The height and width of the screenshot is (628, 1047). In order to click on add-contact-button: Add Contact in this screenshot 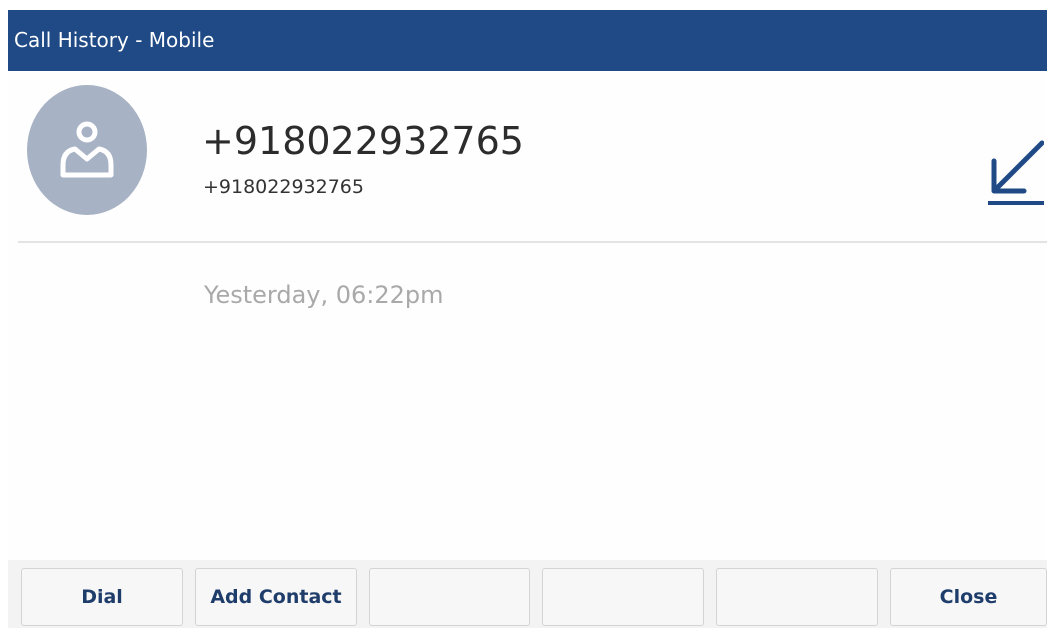, I will do `click(276, 597)`.